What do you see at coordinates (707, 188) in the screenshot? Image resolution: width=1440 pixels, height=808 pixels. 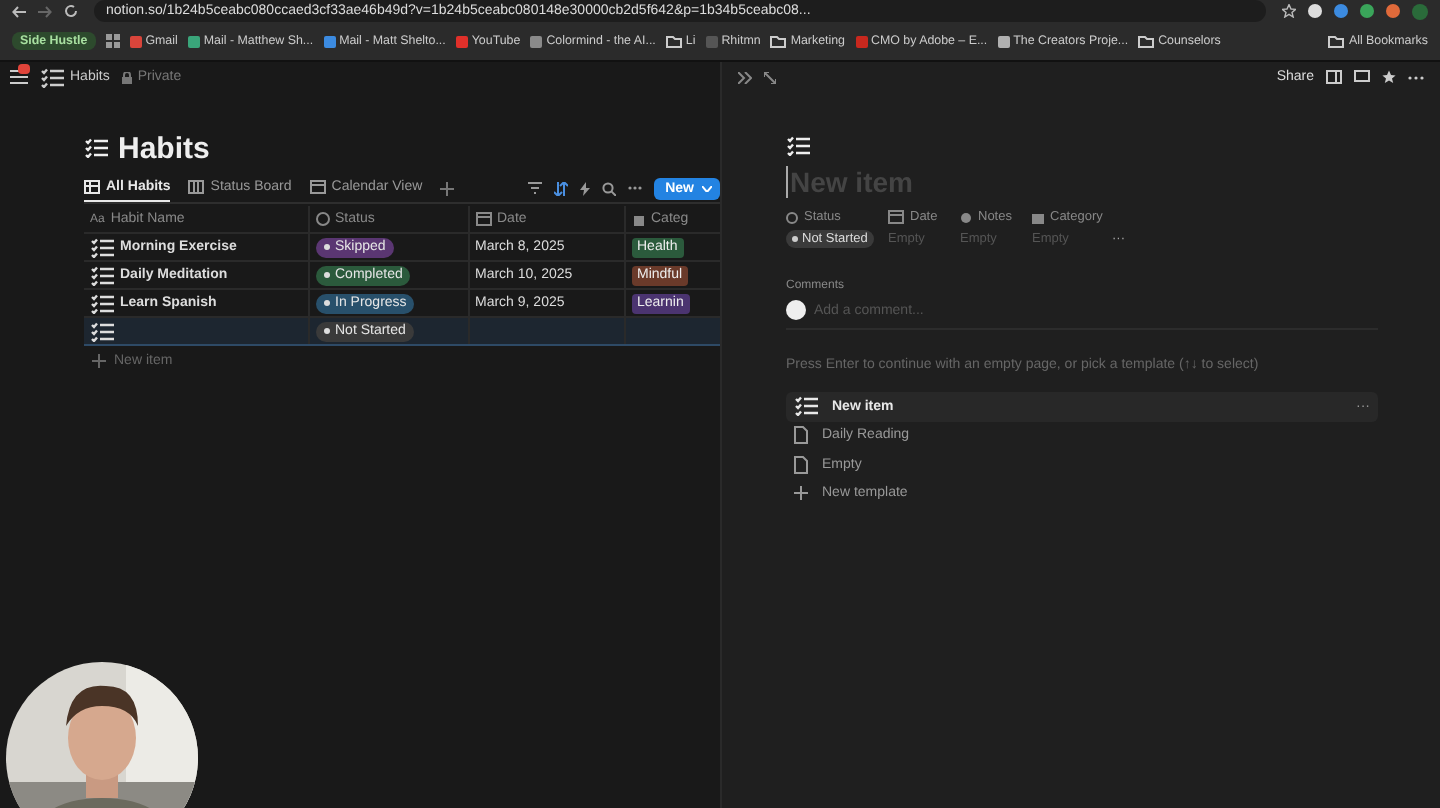 I see `caret-icon` at bounding box center [707, 188].